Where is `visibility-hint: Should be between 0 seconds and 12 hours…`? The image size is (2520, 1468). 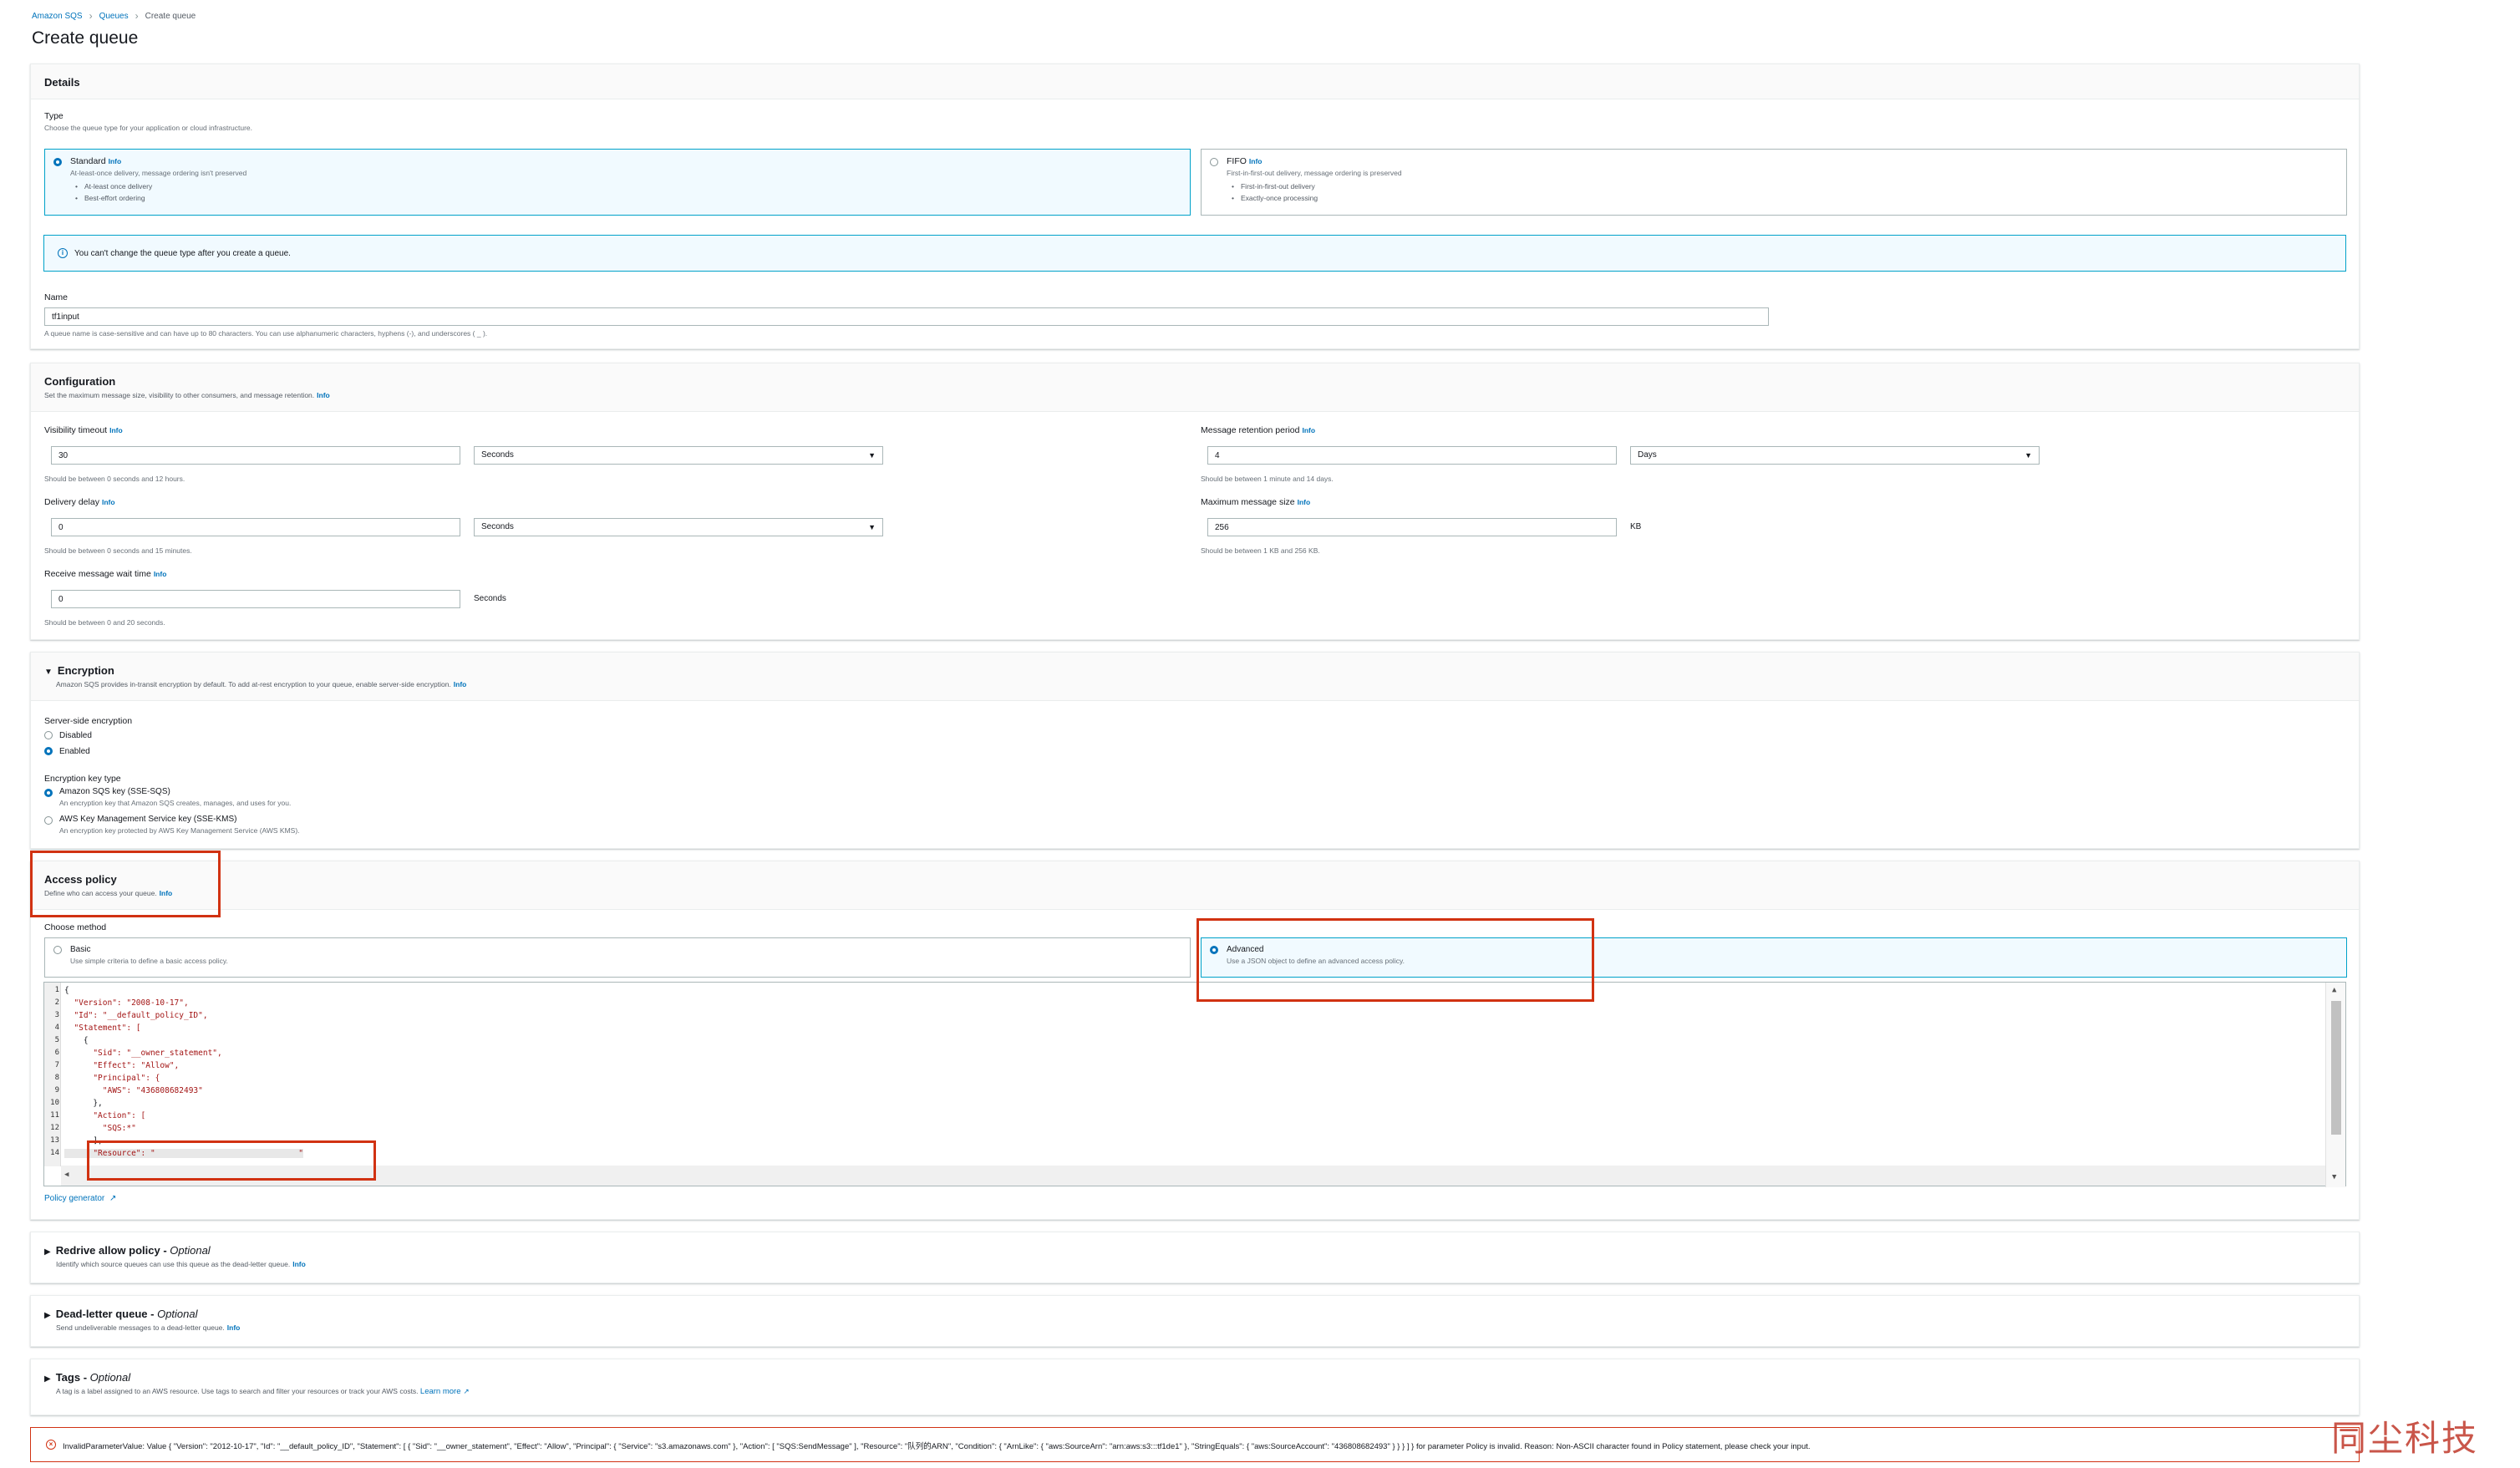
visibility-hint: Should be between 0 seconds and 12 hours… is located at coordinates (115, 479).